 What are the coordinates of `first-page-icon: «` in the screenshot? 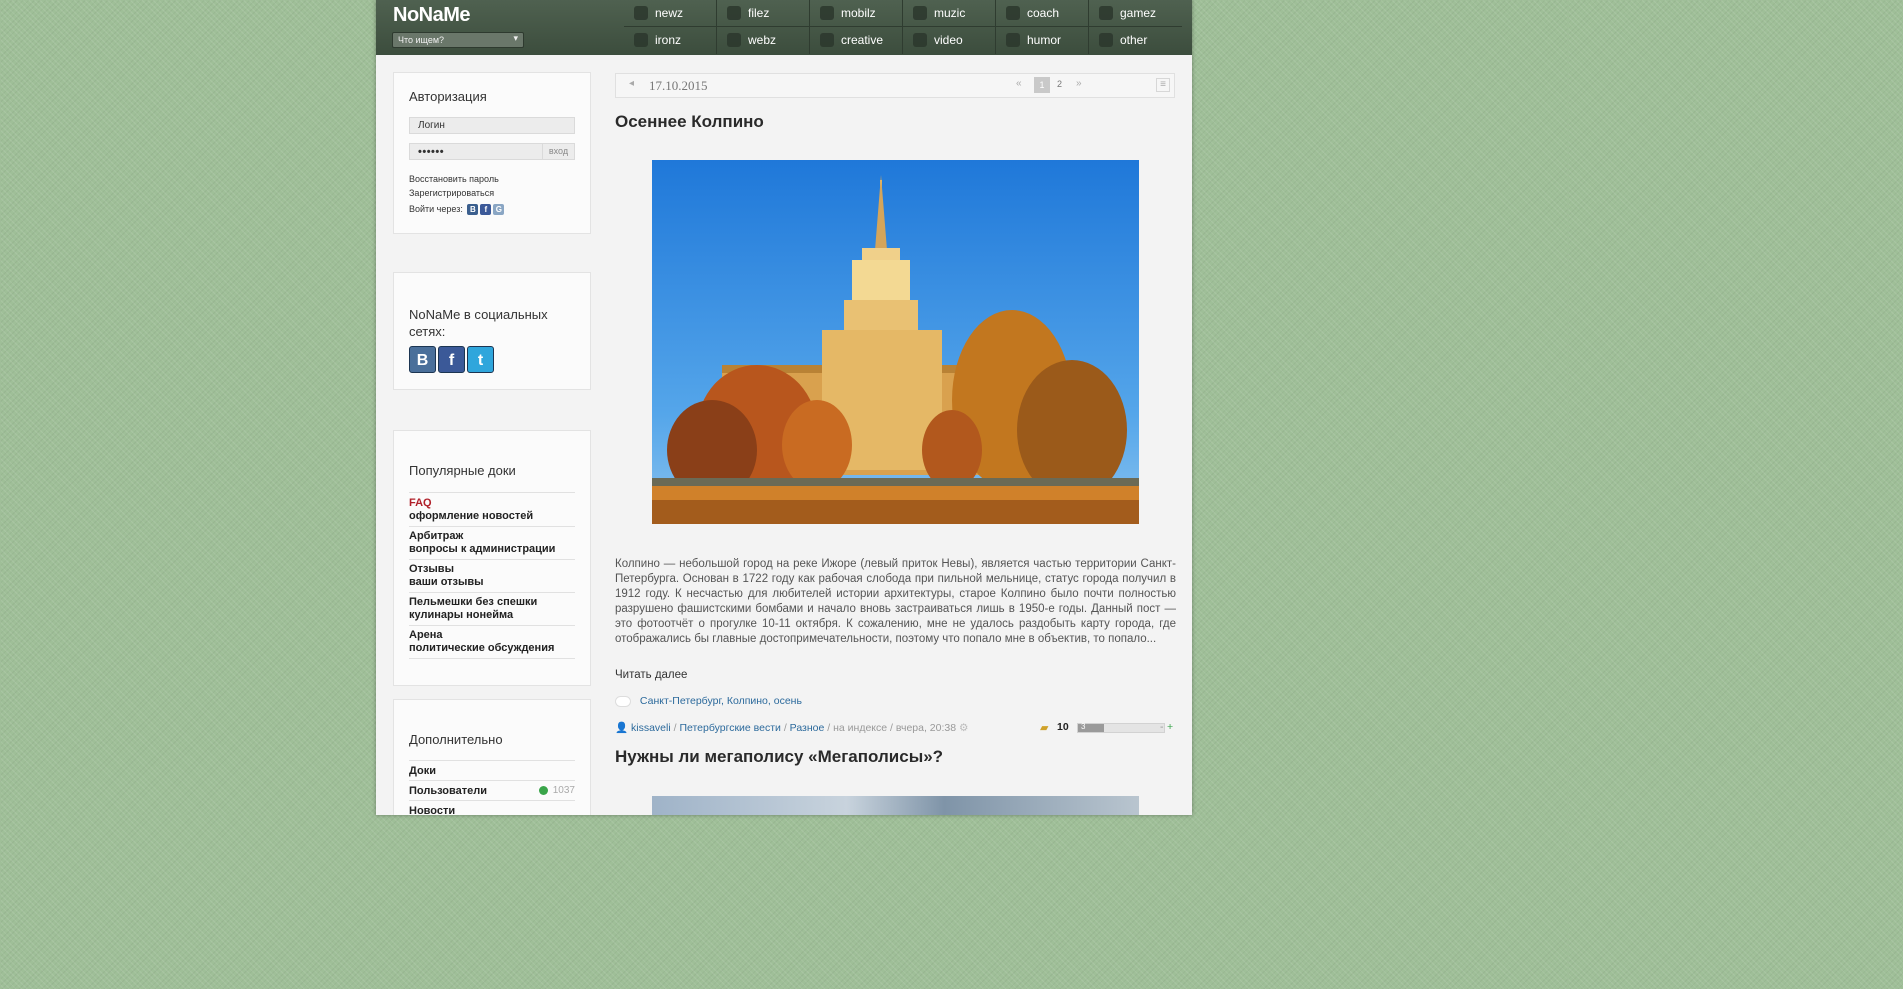 It's located at (1019, 83).